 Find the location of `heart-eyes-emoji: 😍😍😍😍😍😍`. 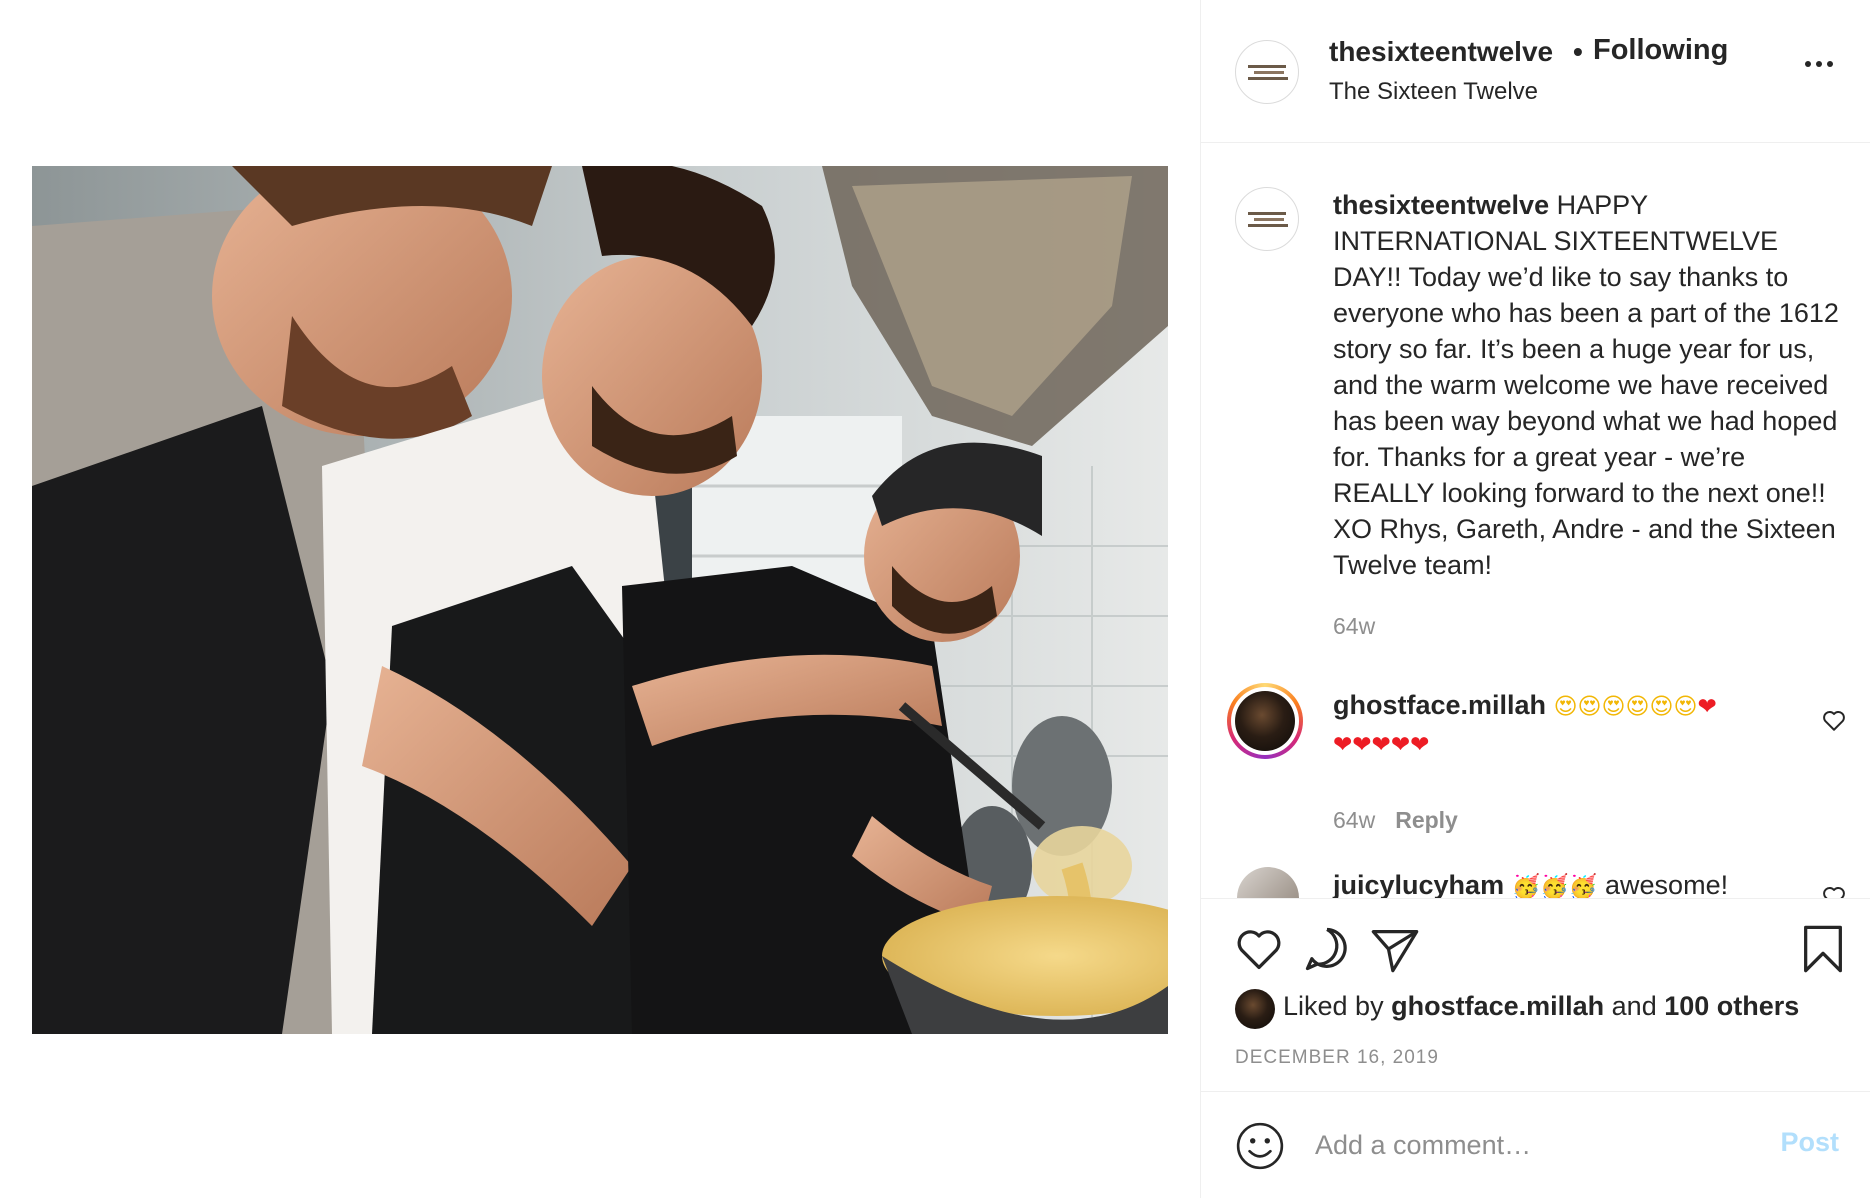

heart-eyes-emoji: 😍😍😍😍😍😍 is located at coordinates (1625, 707).